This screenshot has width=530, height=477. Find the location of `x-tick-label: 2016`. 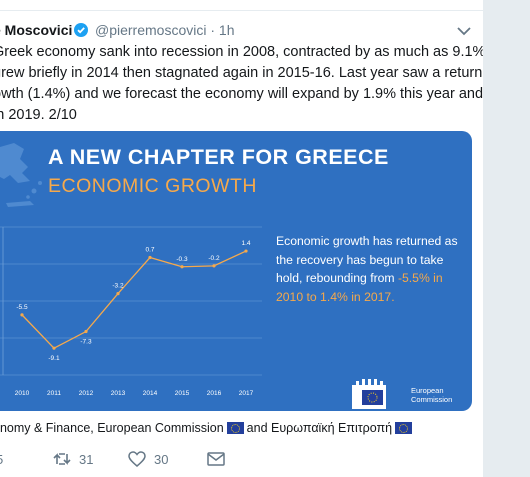

x-tick-label: 2016 is located at coordinates (214, 393).